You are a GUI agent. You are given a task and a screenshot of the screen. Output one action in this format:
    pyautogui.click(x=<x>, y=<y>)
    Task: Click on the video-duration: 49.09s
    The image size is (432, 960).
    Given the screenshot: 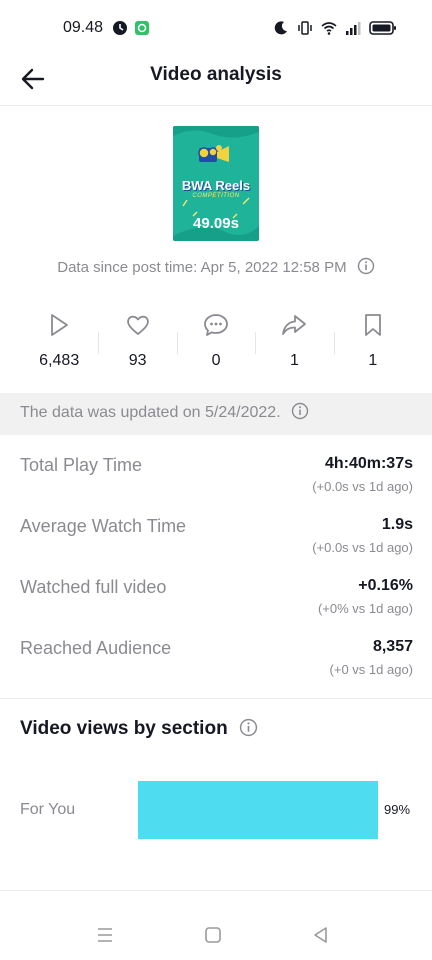 What is the action you would take?
    pyautogui.click(x=216, y=223)
    